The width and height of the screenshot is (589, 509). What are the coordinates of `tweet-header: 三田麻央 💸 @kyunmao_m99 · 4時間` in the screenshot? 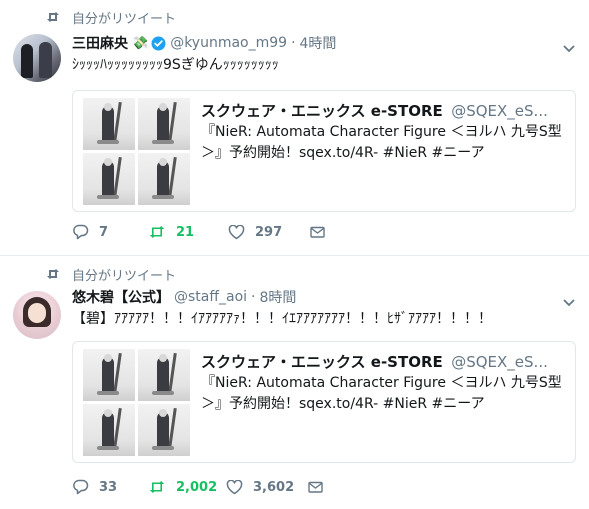 It's located at (204, 43).